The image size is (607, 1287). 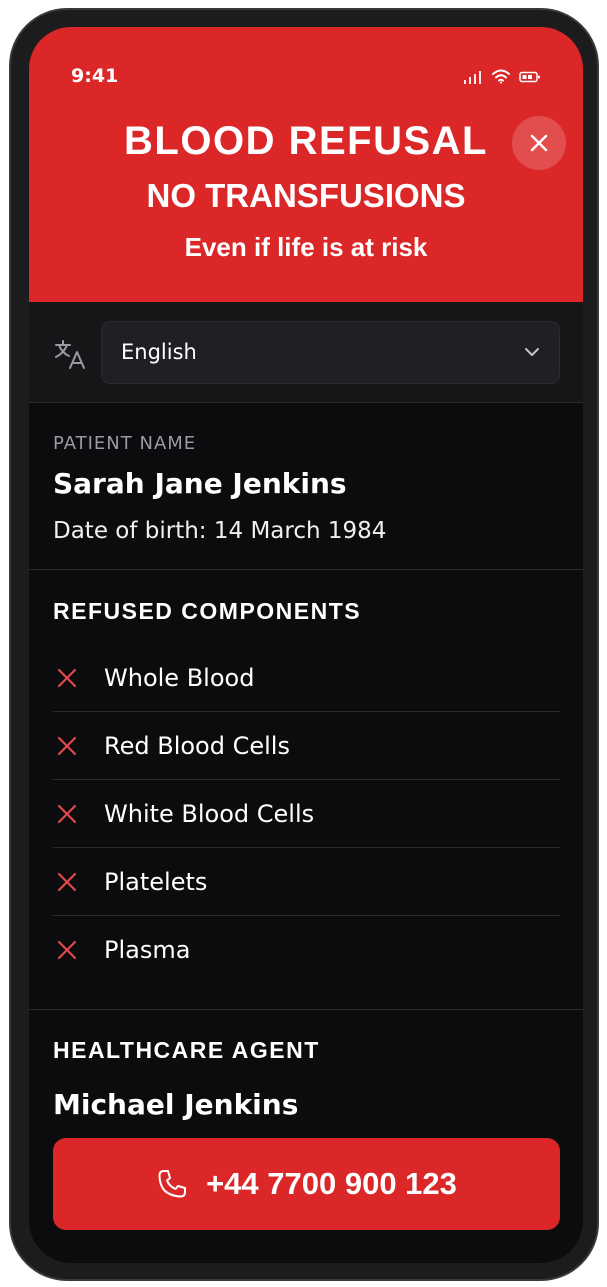 What do you see at coordinates (331, 1183) in the screenshot?
I see `agent-phone-number: +44 7700 900 123` at bounding box center [331, 1183].